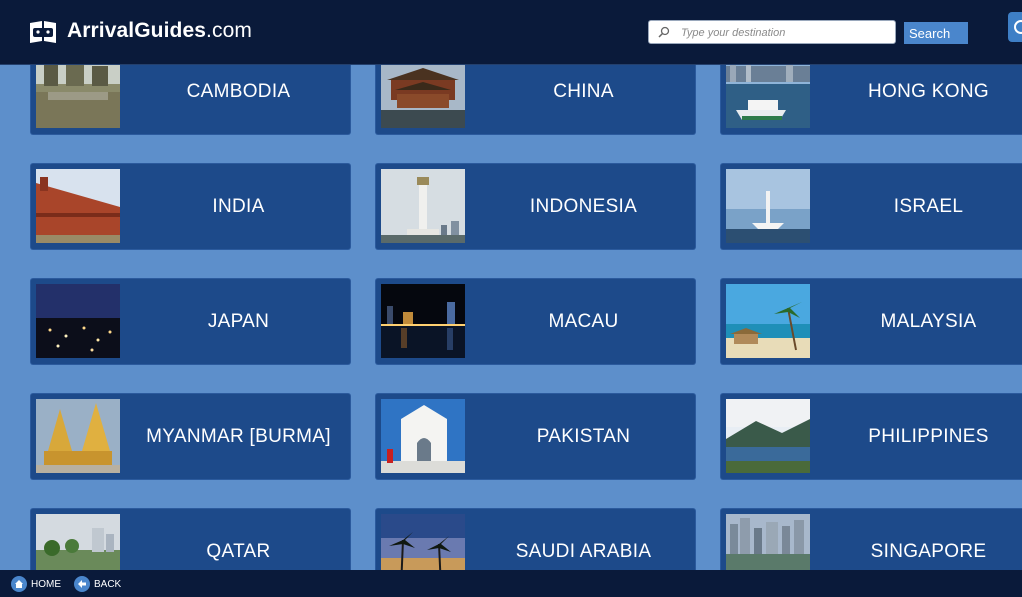  Describe the element at coordinates (1015, 27) in the screenshot. I see `settings-button` at that location.